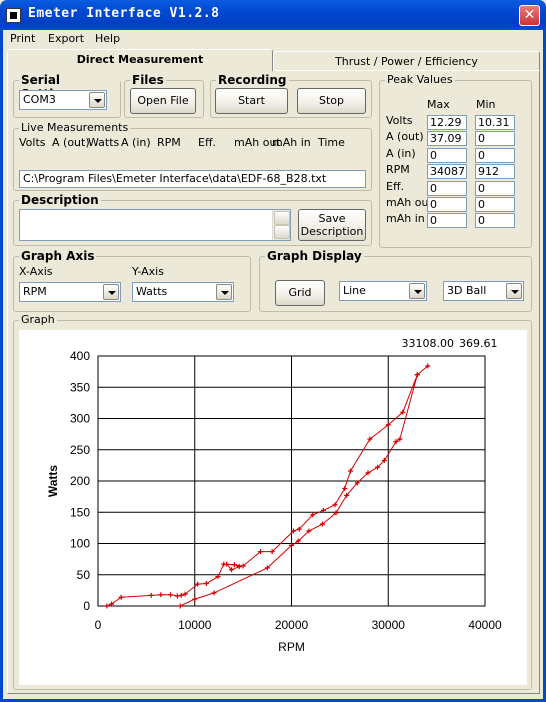  Describe the element at coordinates (282, 218) in the screenshot. I see `scroll-up-button` at that location.